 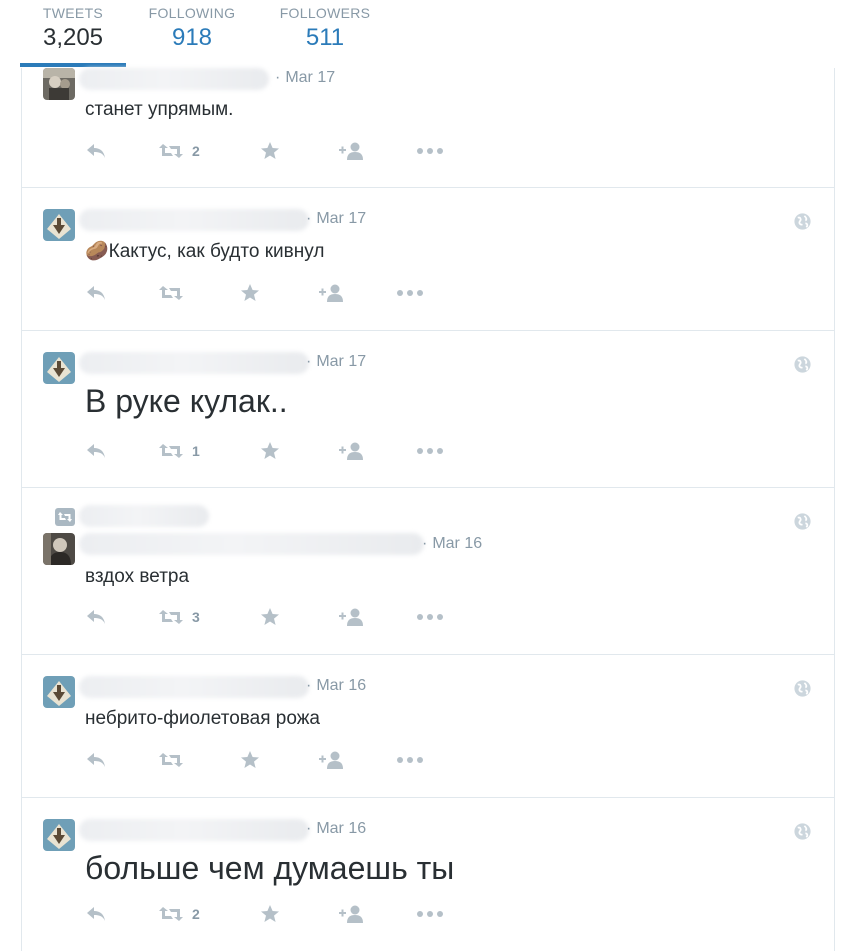 I want to click on tweet-text: небрито-фиолетовая рожа, so click(x=202, y=718).